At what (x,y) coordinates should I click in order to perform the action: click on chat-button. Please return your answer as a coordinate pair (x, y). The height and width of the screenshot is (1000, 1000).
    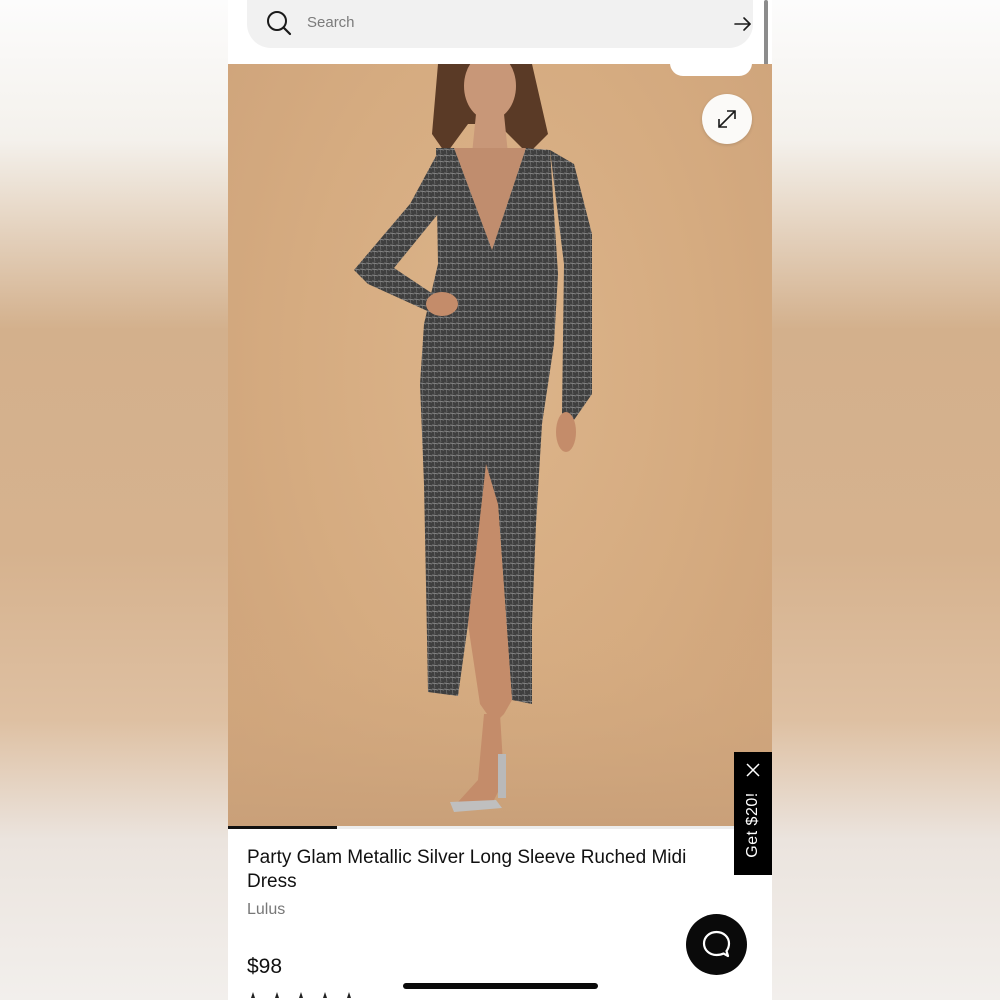
    Looking at the image, I should click on (716, 944).